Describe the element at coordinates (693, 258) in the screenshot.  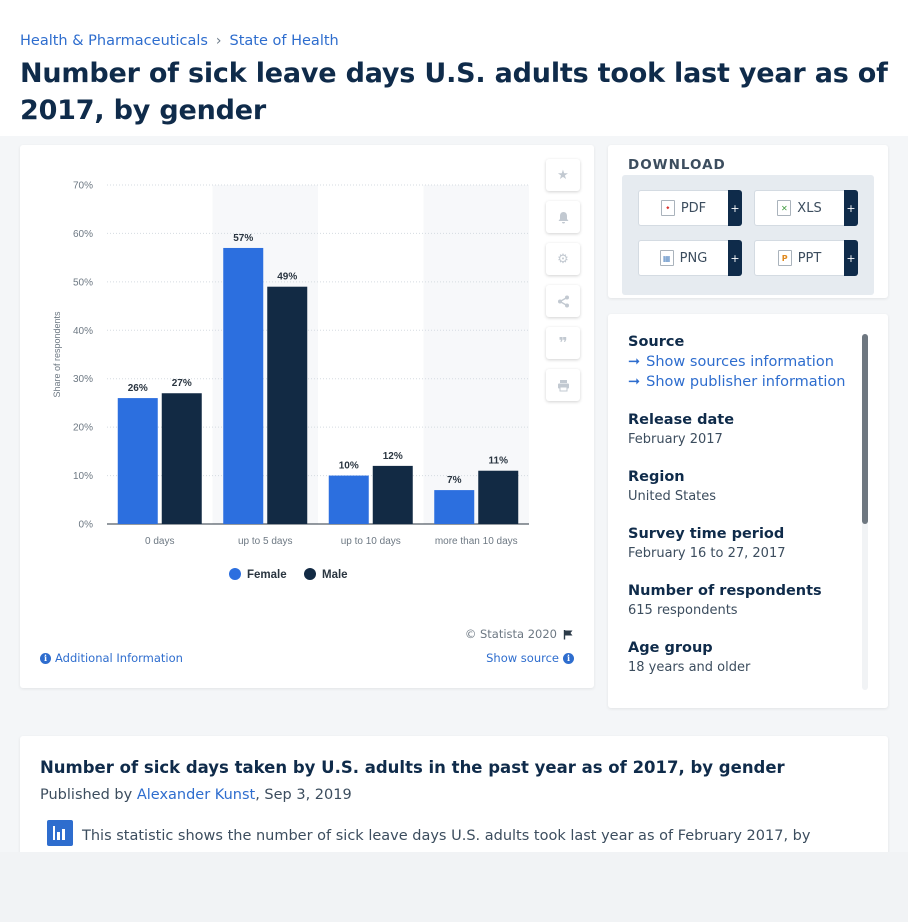
I see `download-png-label: PNG` at that location.